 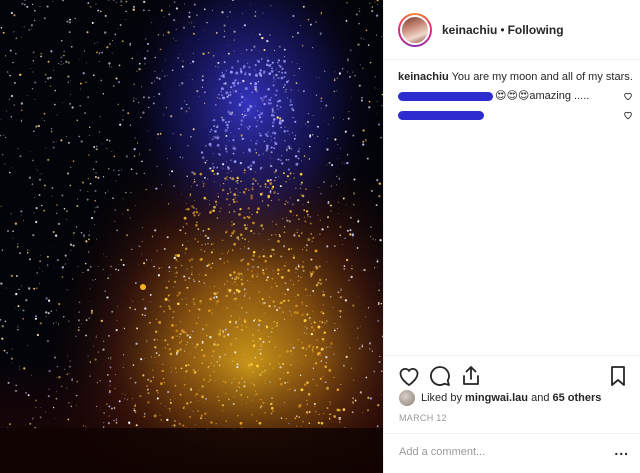 What do you see at coordinates (496, 398) in the screenshot?
I see `liker-username: mingwai.lau` at bounding box center [496, 398].